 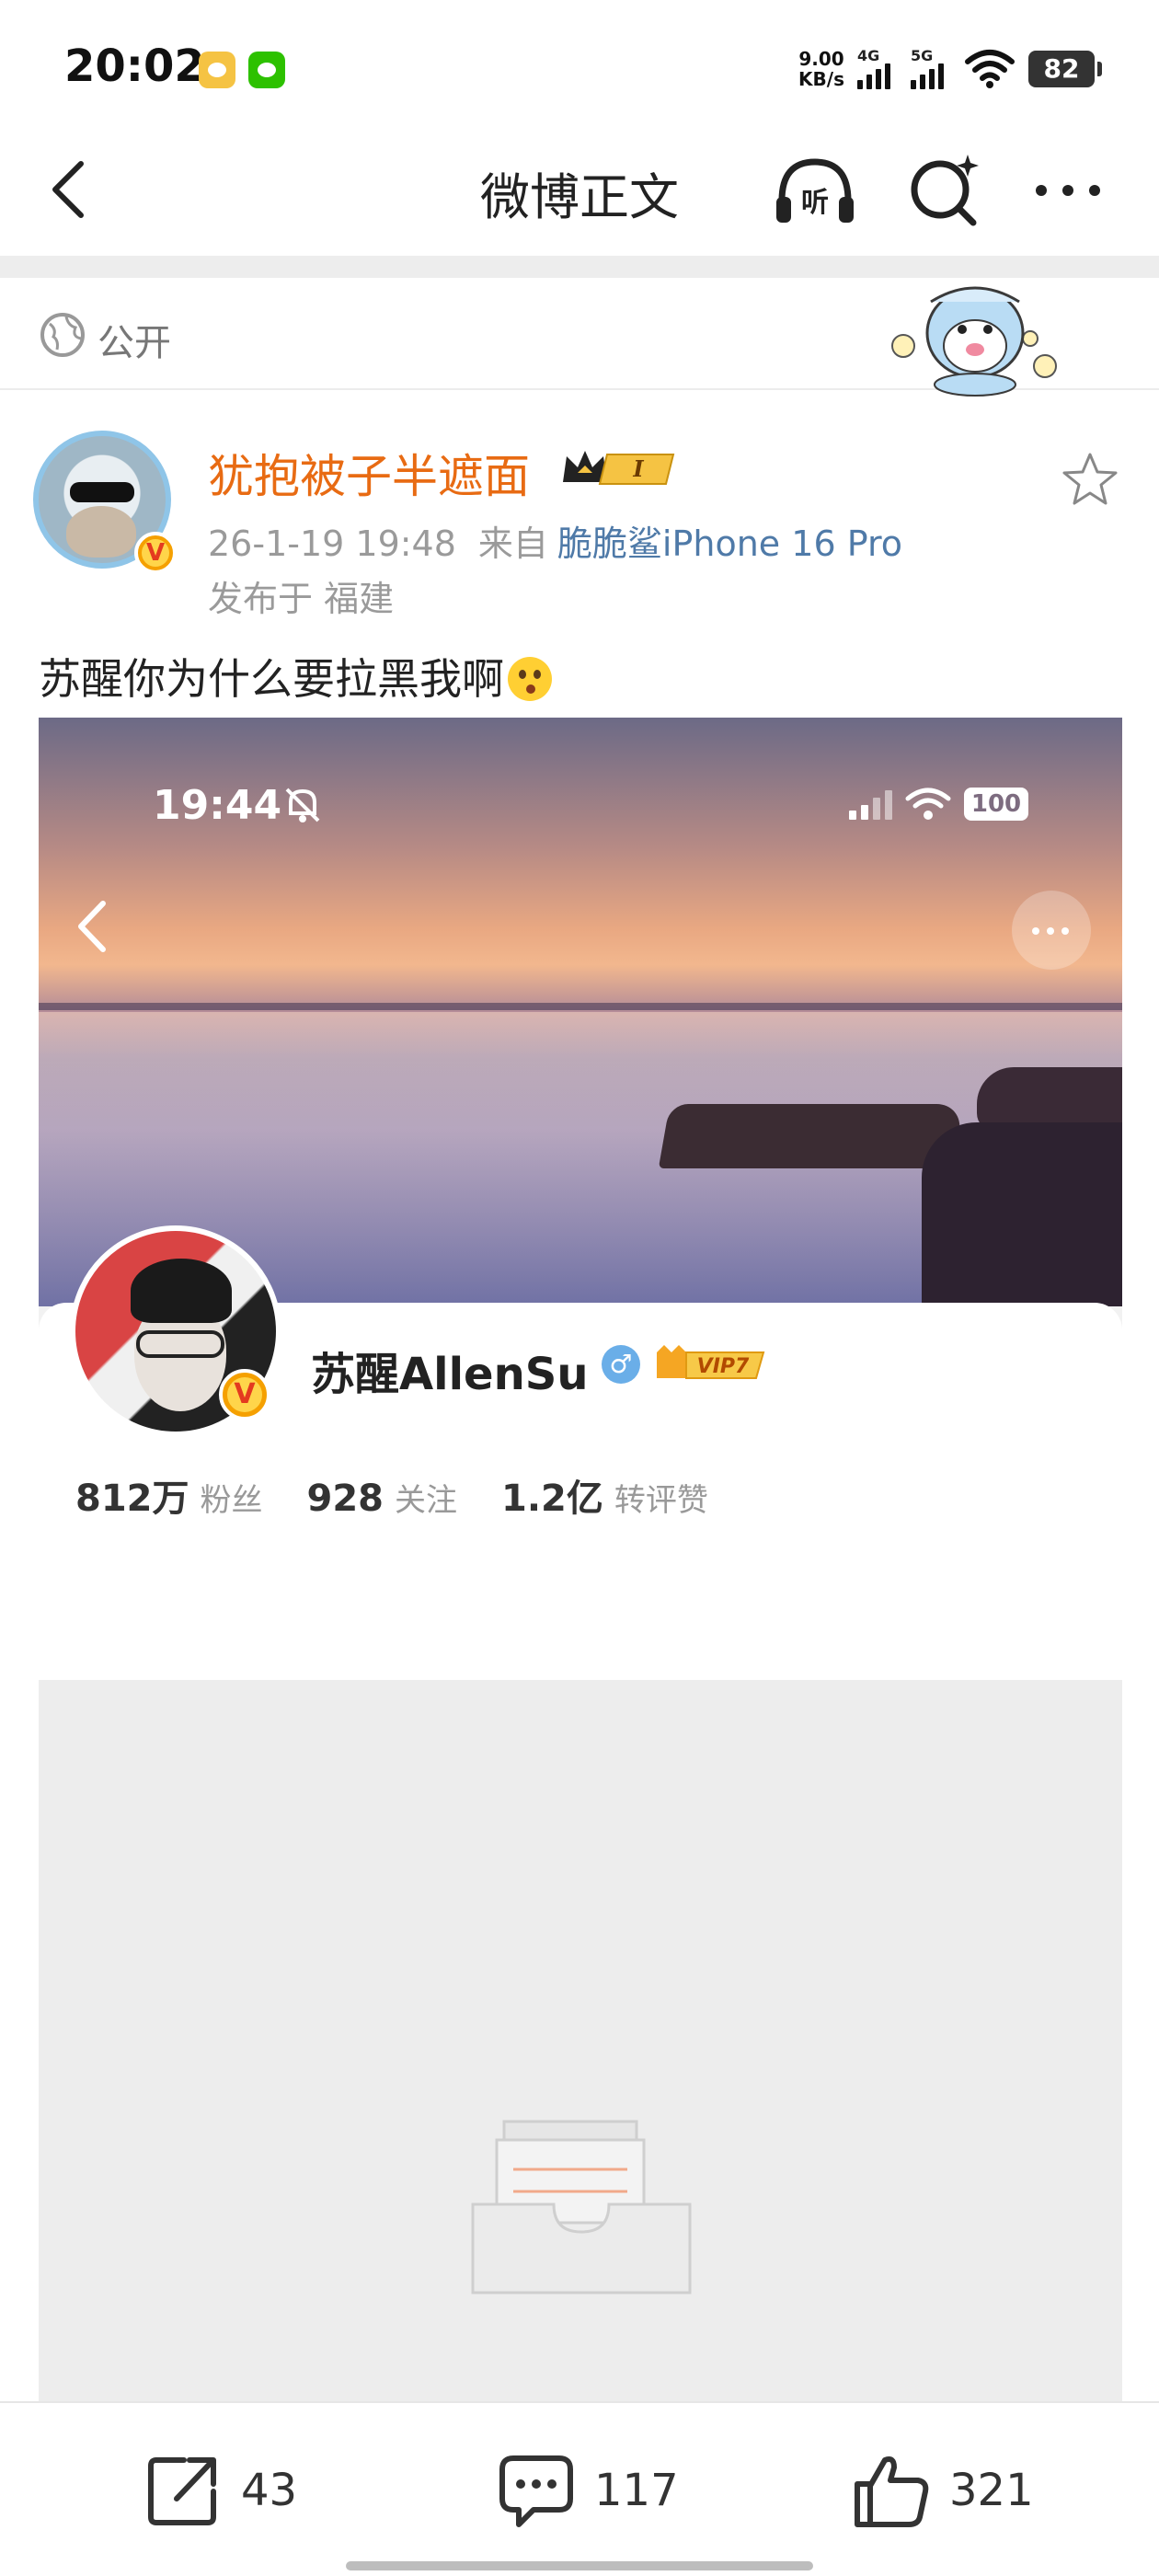 What do you see at coordinates (536, 2491) in the screenshot?
I see `comment-bubble-icon` at bounding box center [536, 2491].